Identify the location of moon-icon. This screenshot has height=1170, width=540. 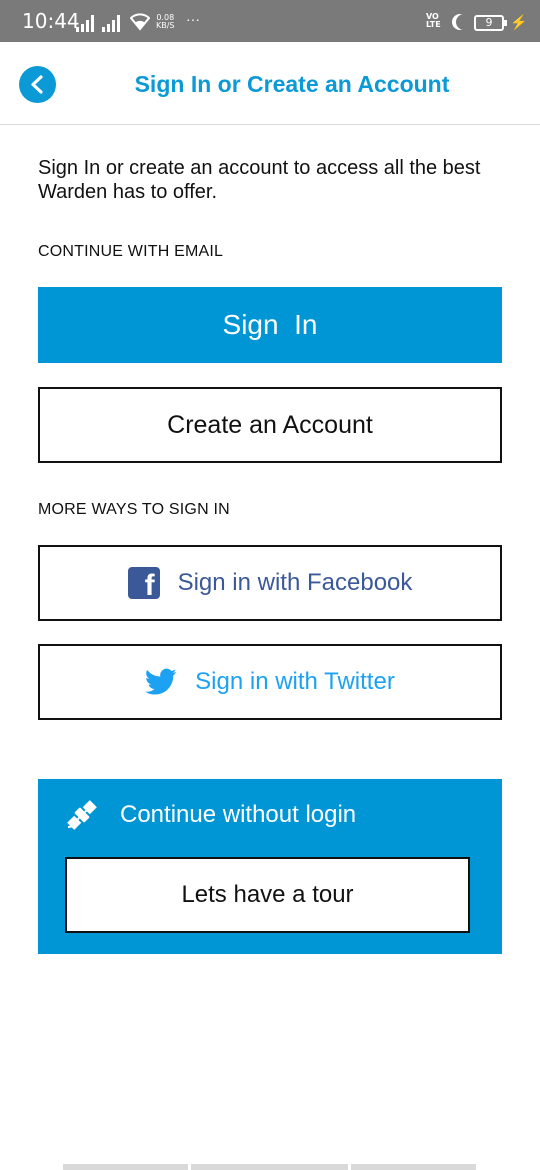
(464, 22).